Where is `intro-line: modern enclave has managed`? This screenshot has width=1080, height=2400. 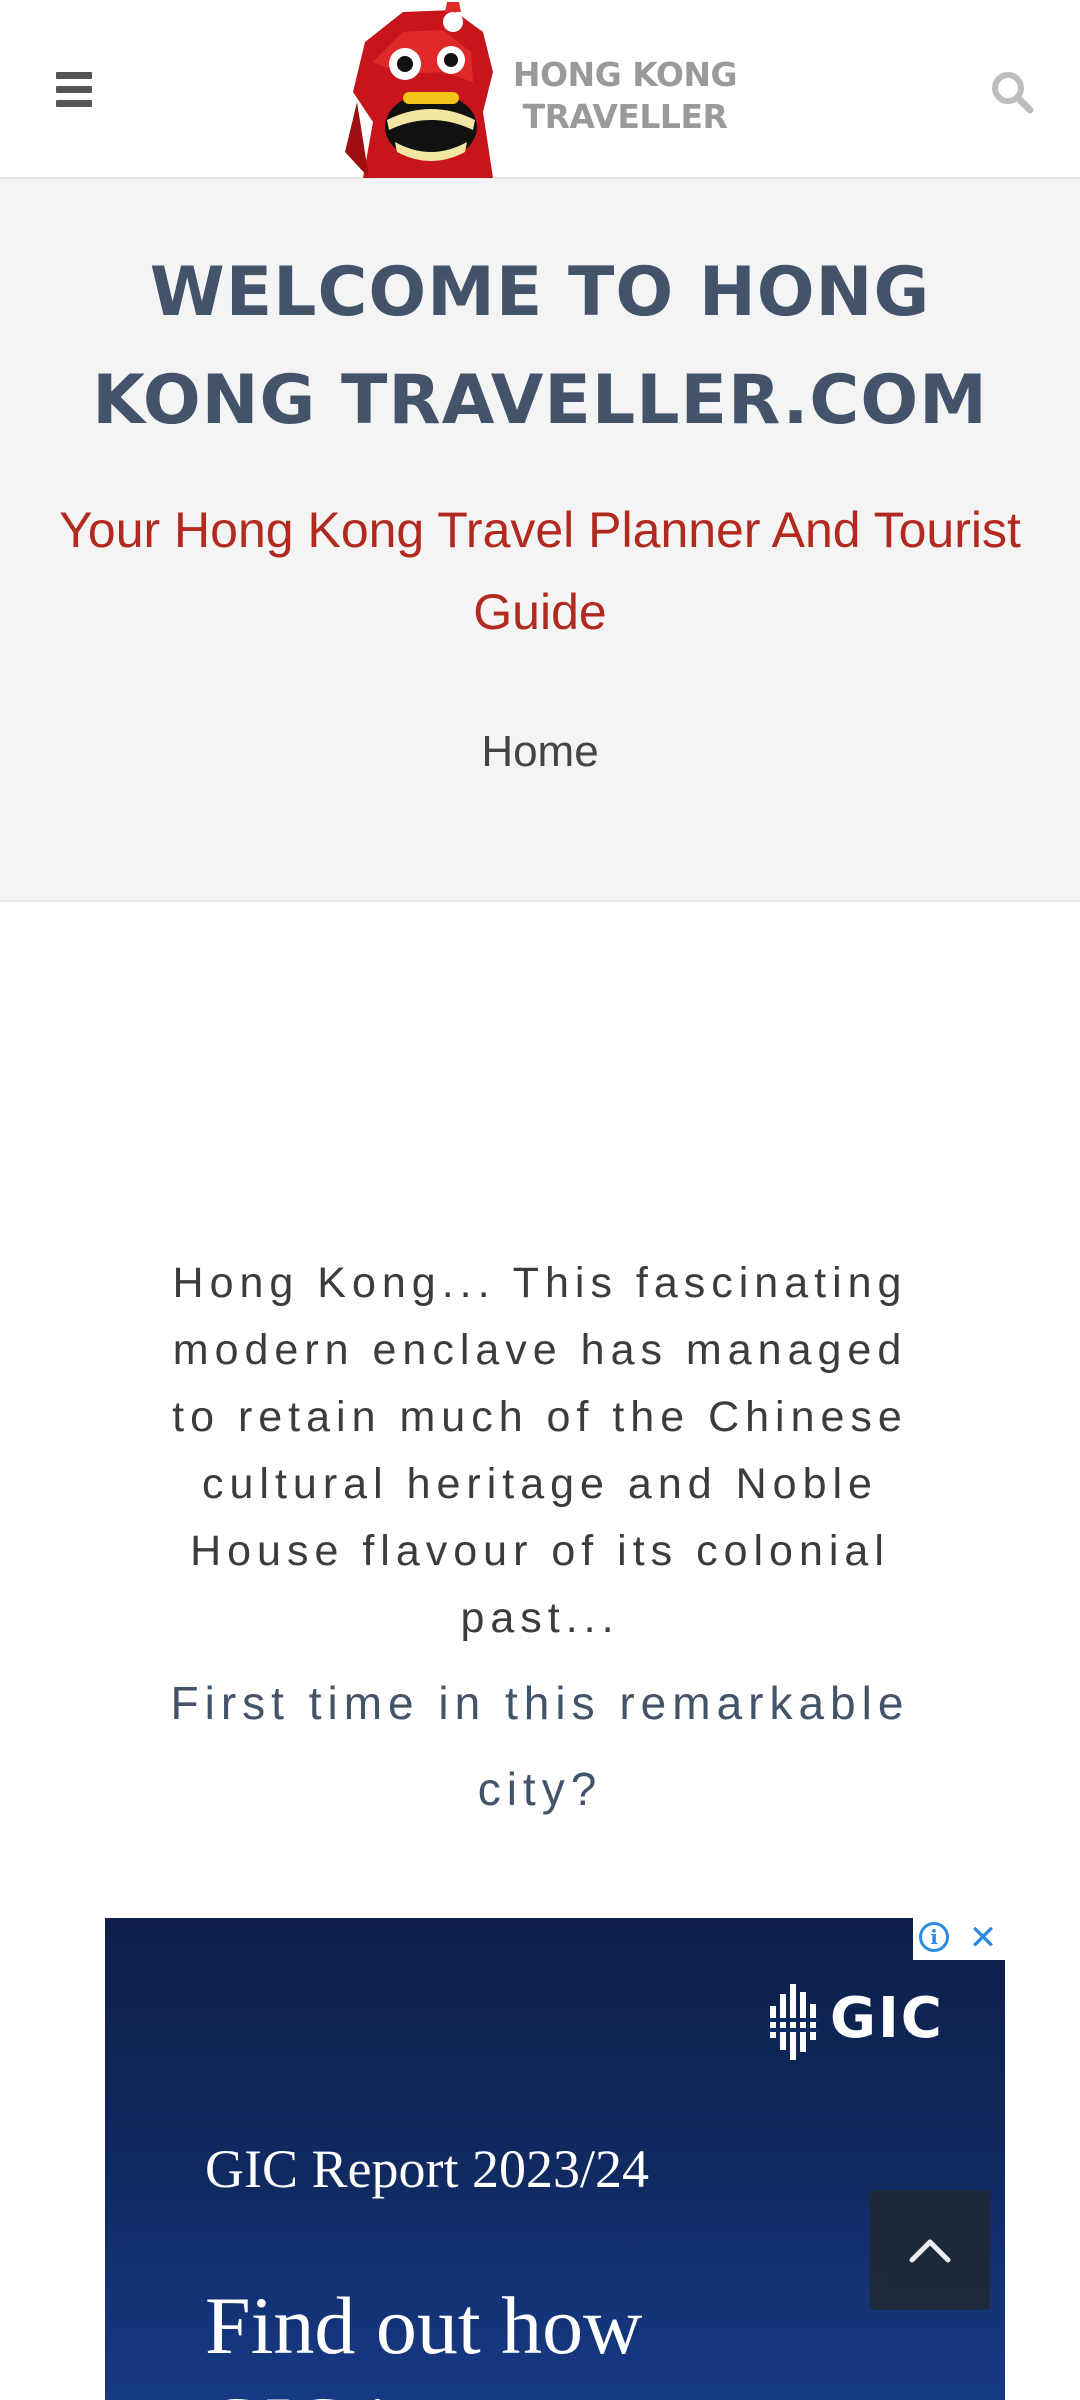 intro-line: modern enclave has managed is located at coordinates (540, 1350).